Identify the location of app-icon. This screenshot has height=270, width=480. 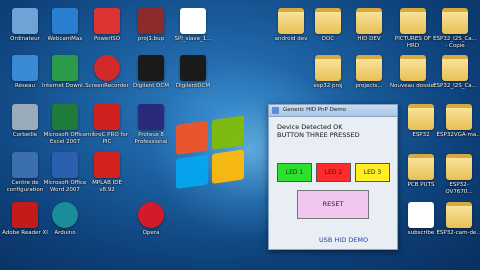
(275, 110).